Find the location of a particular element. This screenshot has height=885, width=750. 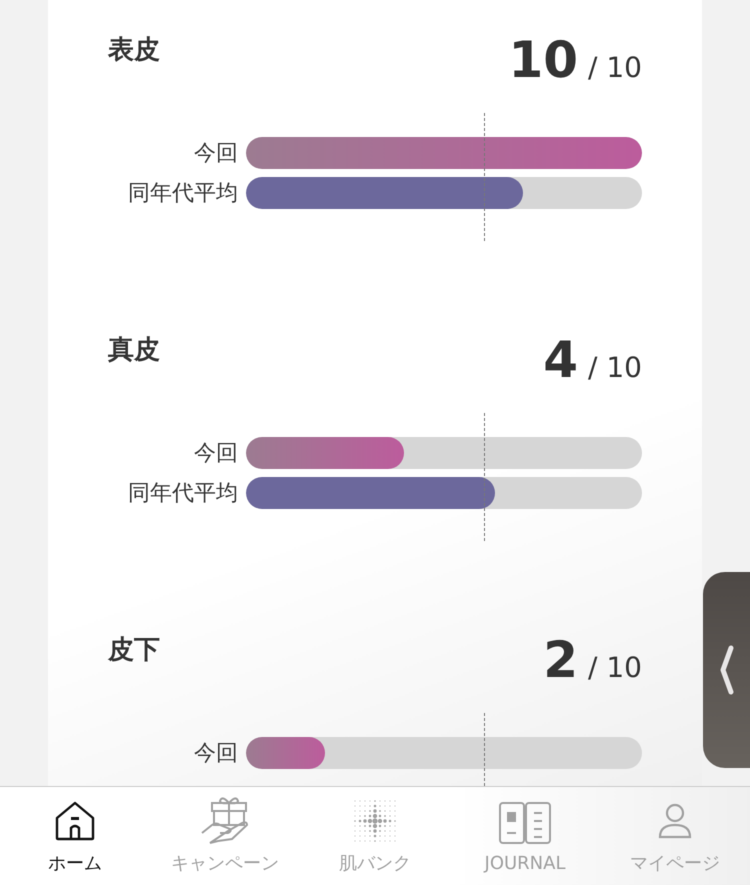

nav-tab: 肌バンク is located at coordinates (375, 836).